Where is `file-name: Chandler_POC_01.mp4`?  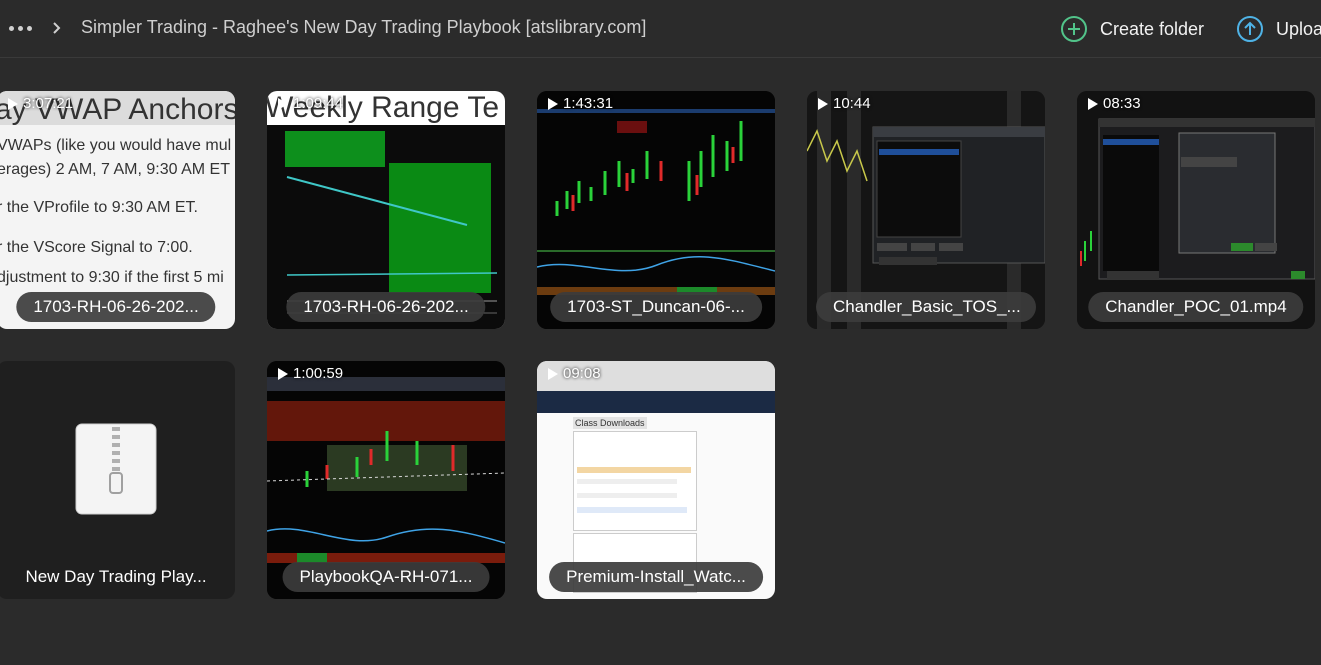
file-name: Chandler_POC_01.mp4 is located at coordinates (1196, 307).